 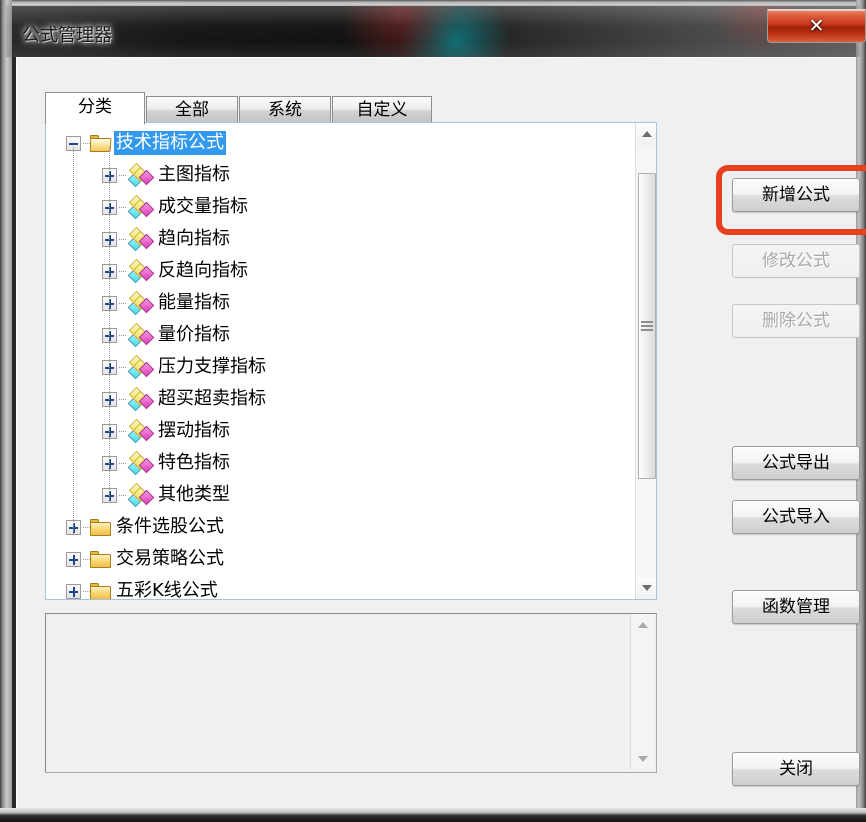 I want to click on tree-item-label: 交易策略公式, so click(x=170, y=558).